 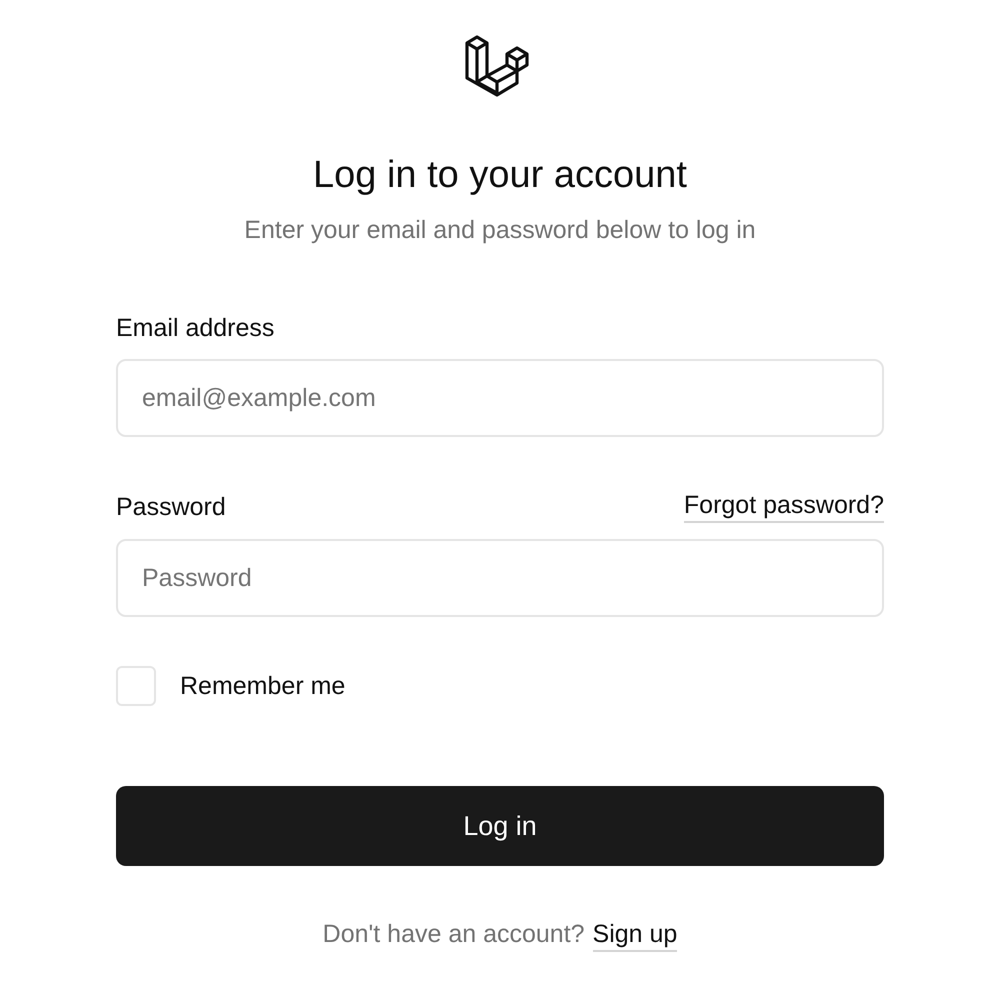 What do you see at coordinates (500, 826) in the screenshot?
I see `login-button: Log in` at bounding box center [500, 826].